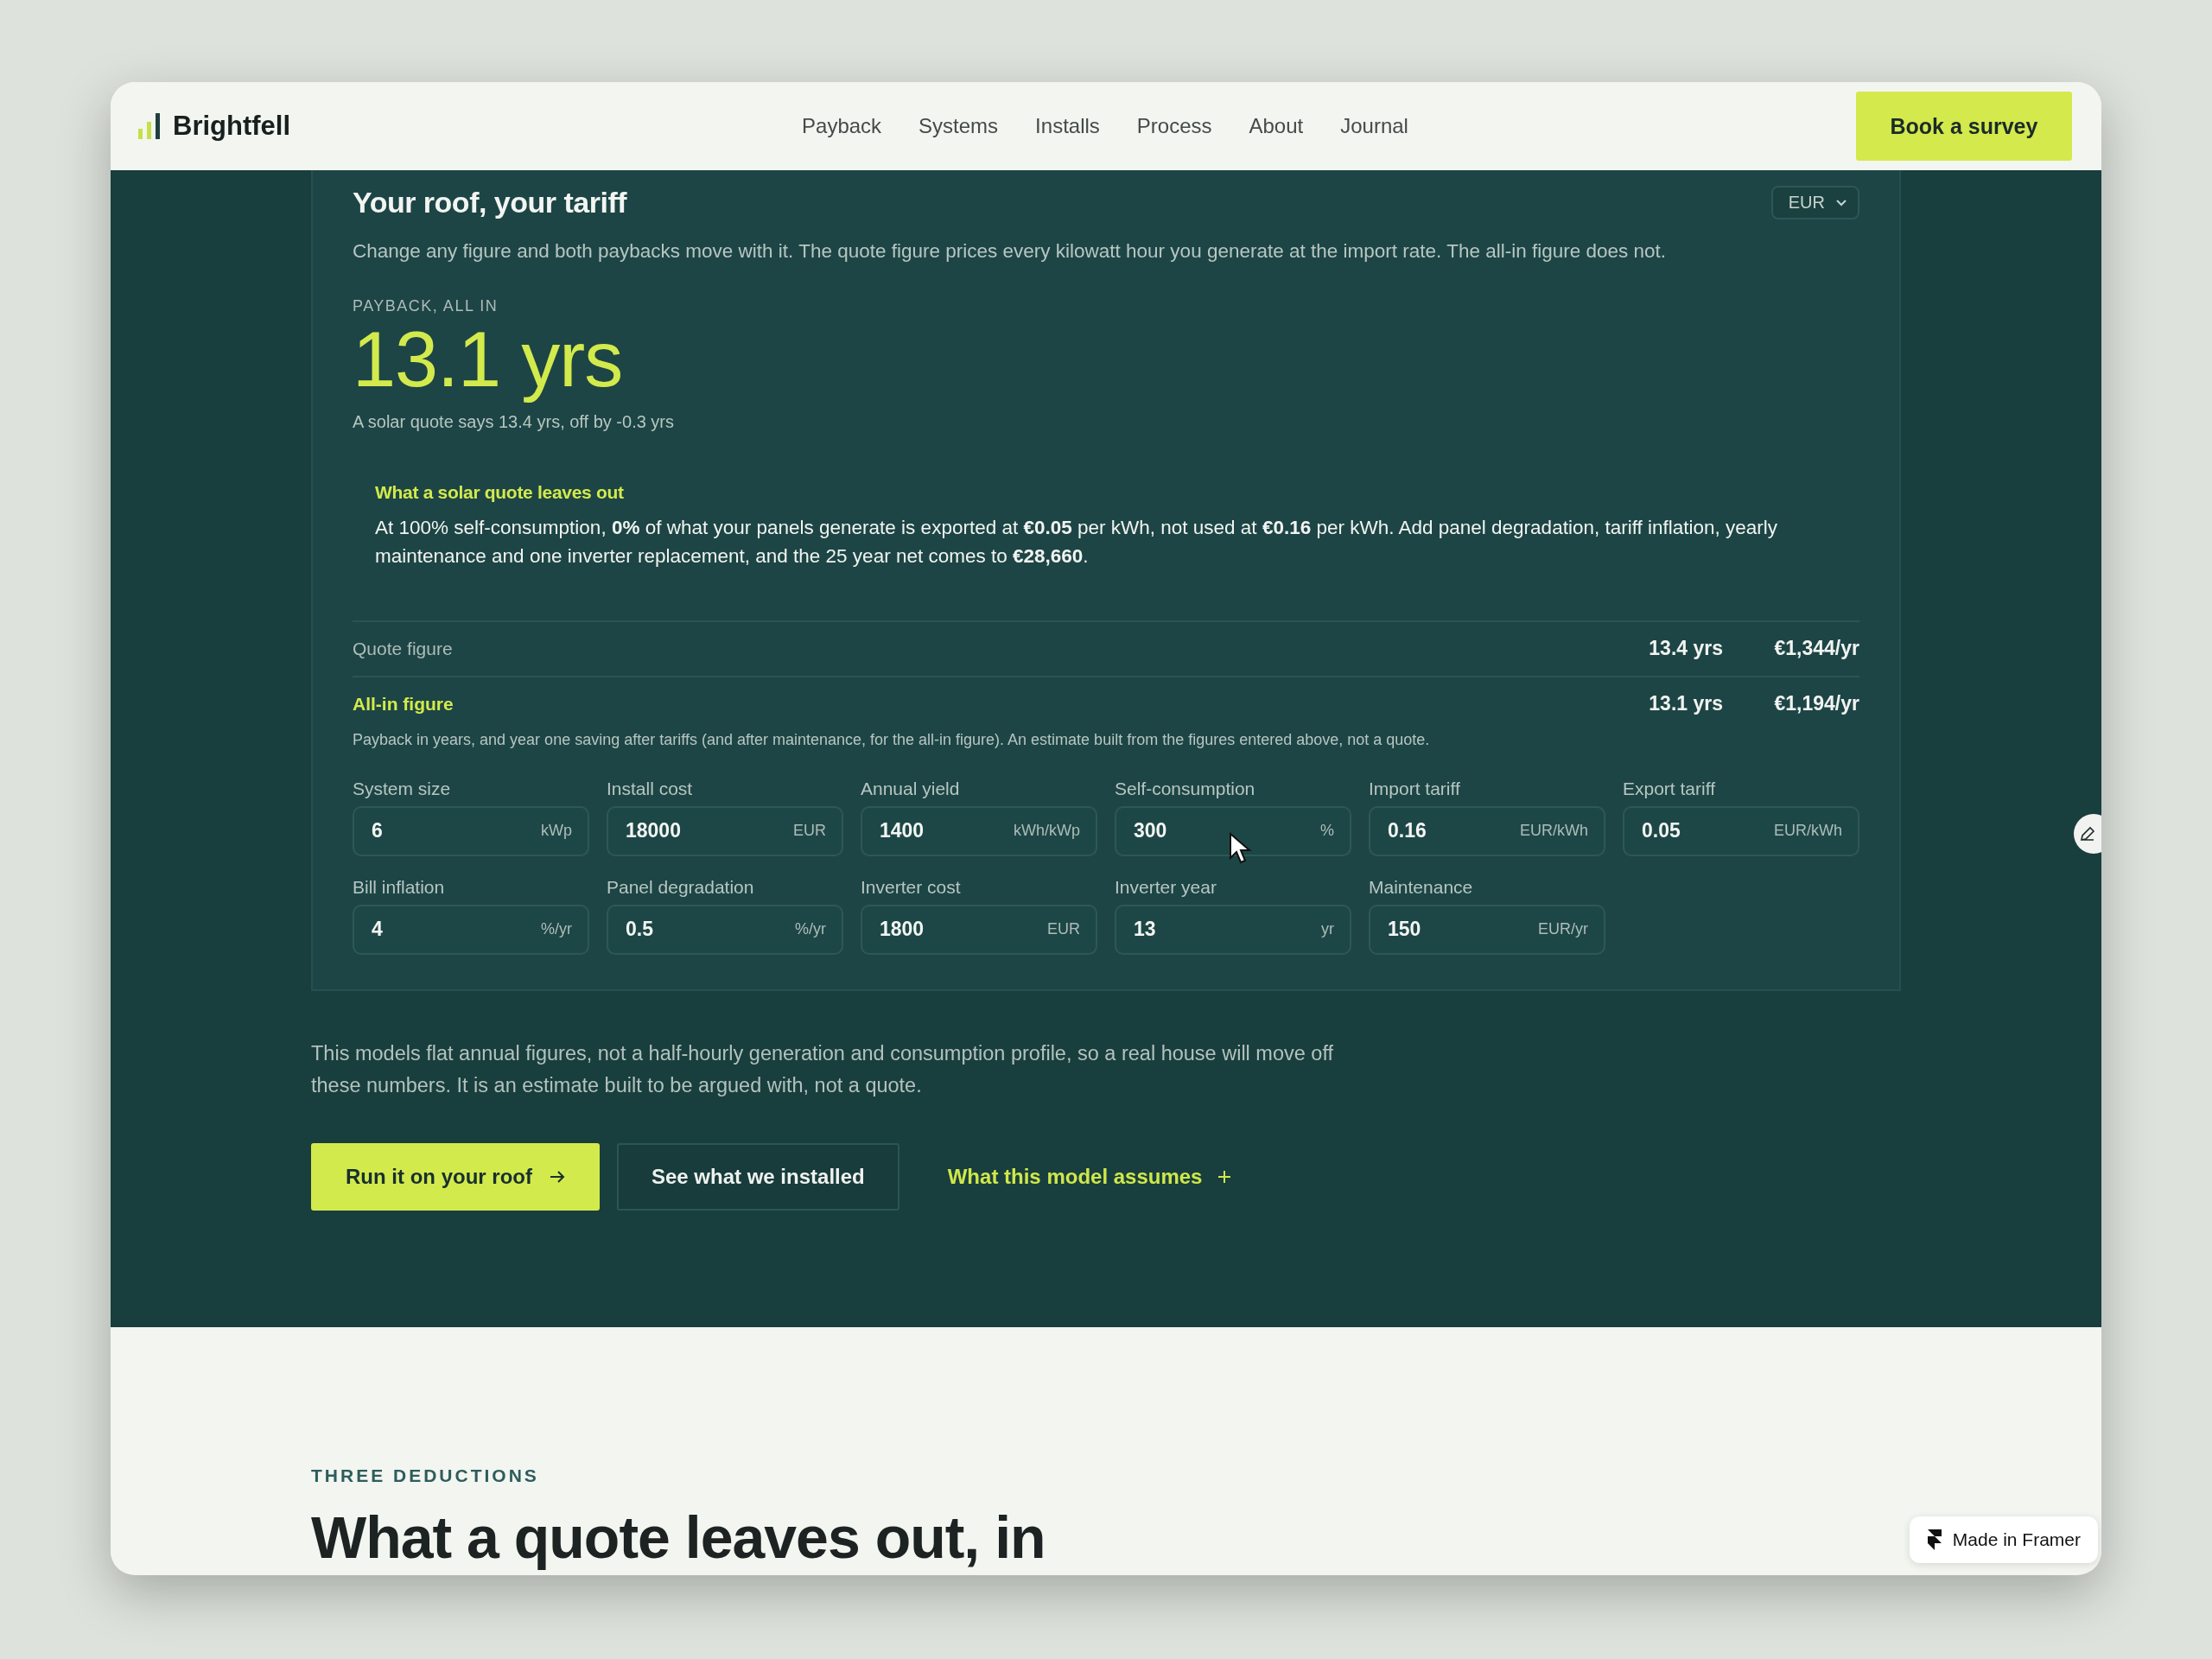  I want to click on field-label: Maintenance, so click(1421, 887).